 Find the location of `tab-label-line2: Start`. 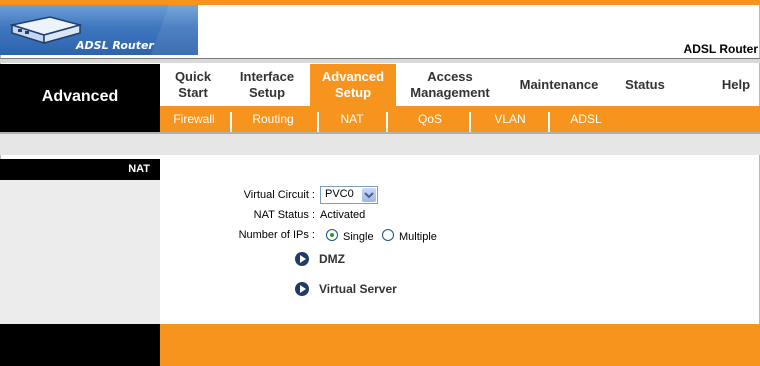

tab-label-line2: Start is located at coordinates (193, 92).